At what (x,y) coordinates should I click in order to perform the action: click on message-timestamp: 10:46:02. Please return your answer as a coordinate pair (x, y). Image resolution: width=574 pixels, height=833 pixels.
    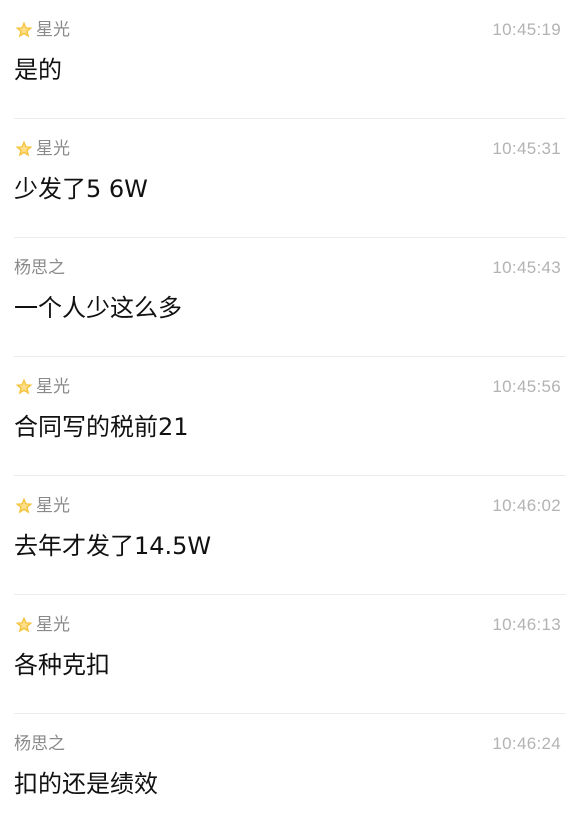
    Looking at the image, I should click on (526, 505).